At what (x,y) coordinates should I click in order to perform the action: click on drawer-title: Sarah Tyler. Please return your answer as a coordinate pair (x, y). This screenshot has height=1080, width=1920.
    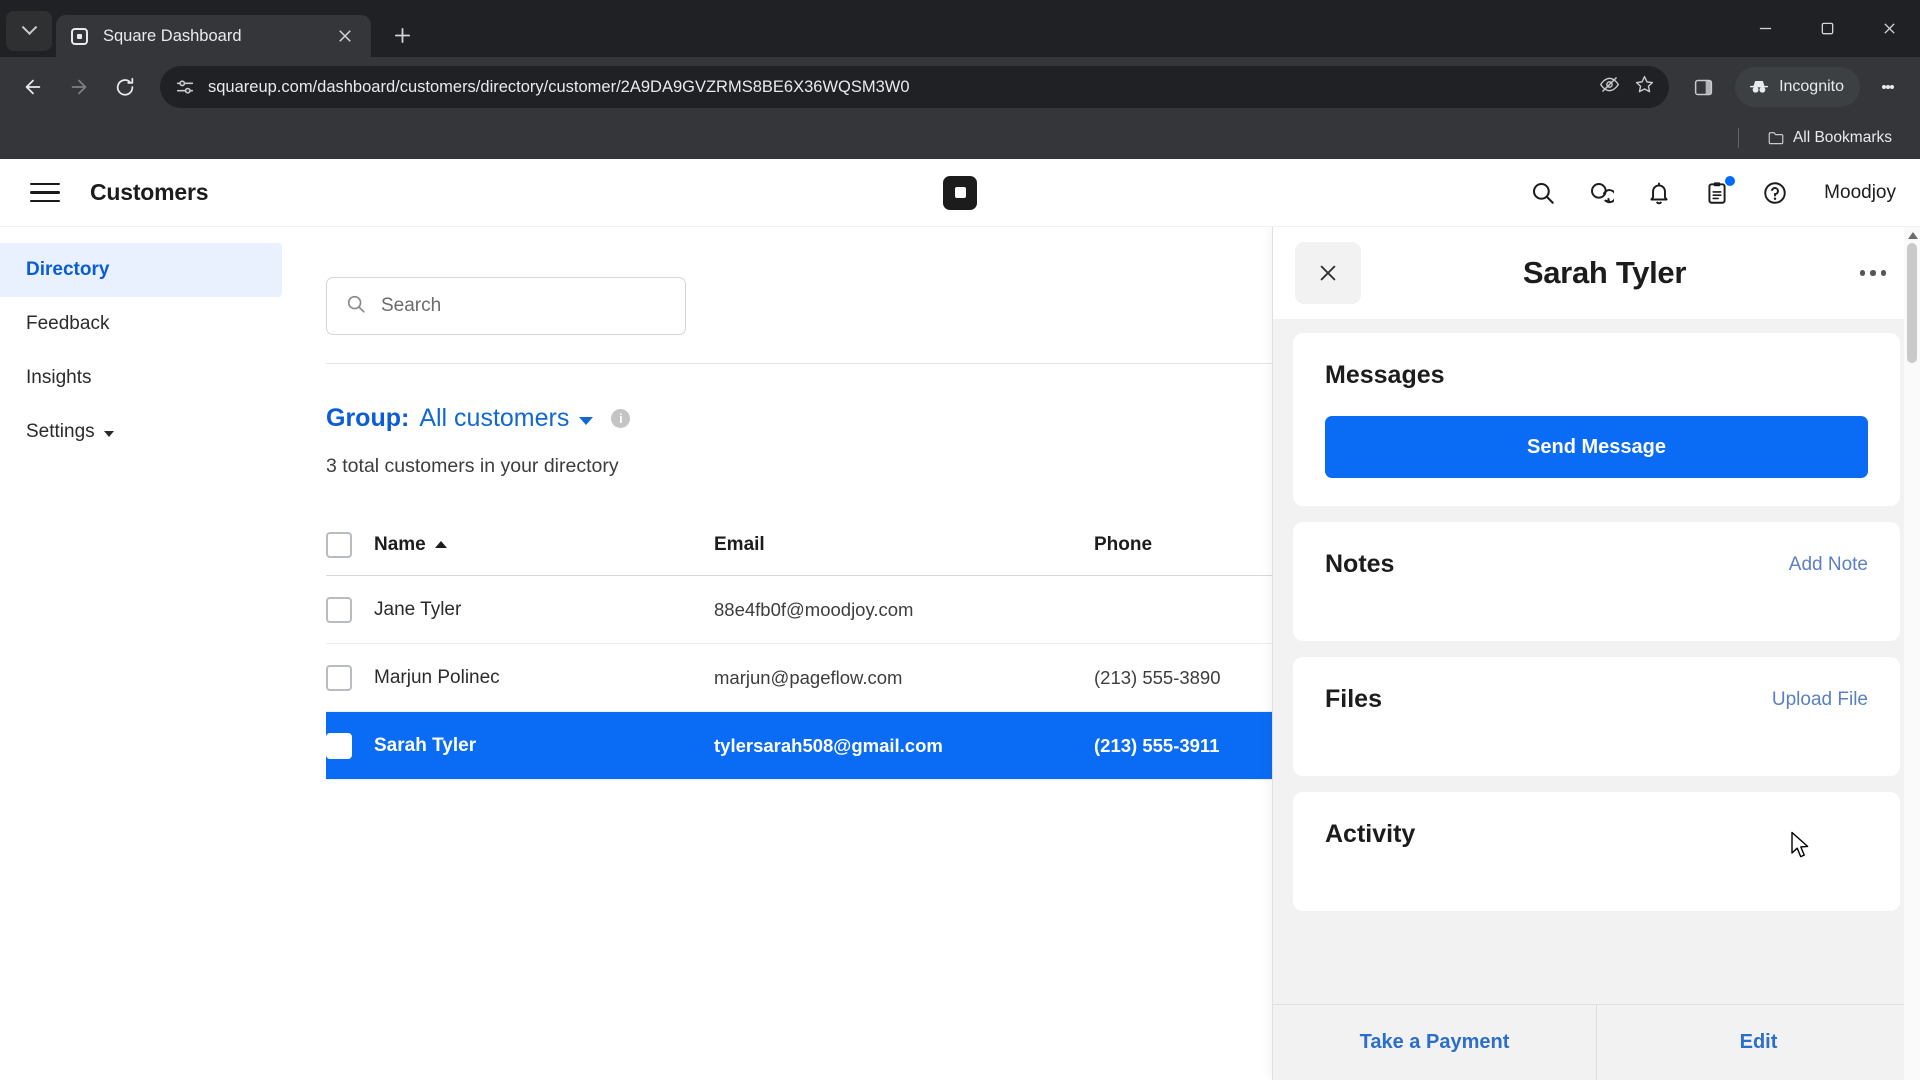
    Looking at the image, I should click on (1604, 272).